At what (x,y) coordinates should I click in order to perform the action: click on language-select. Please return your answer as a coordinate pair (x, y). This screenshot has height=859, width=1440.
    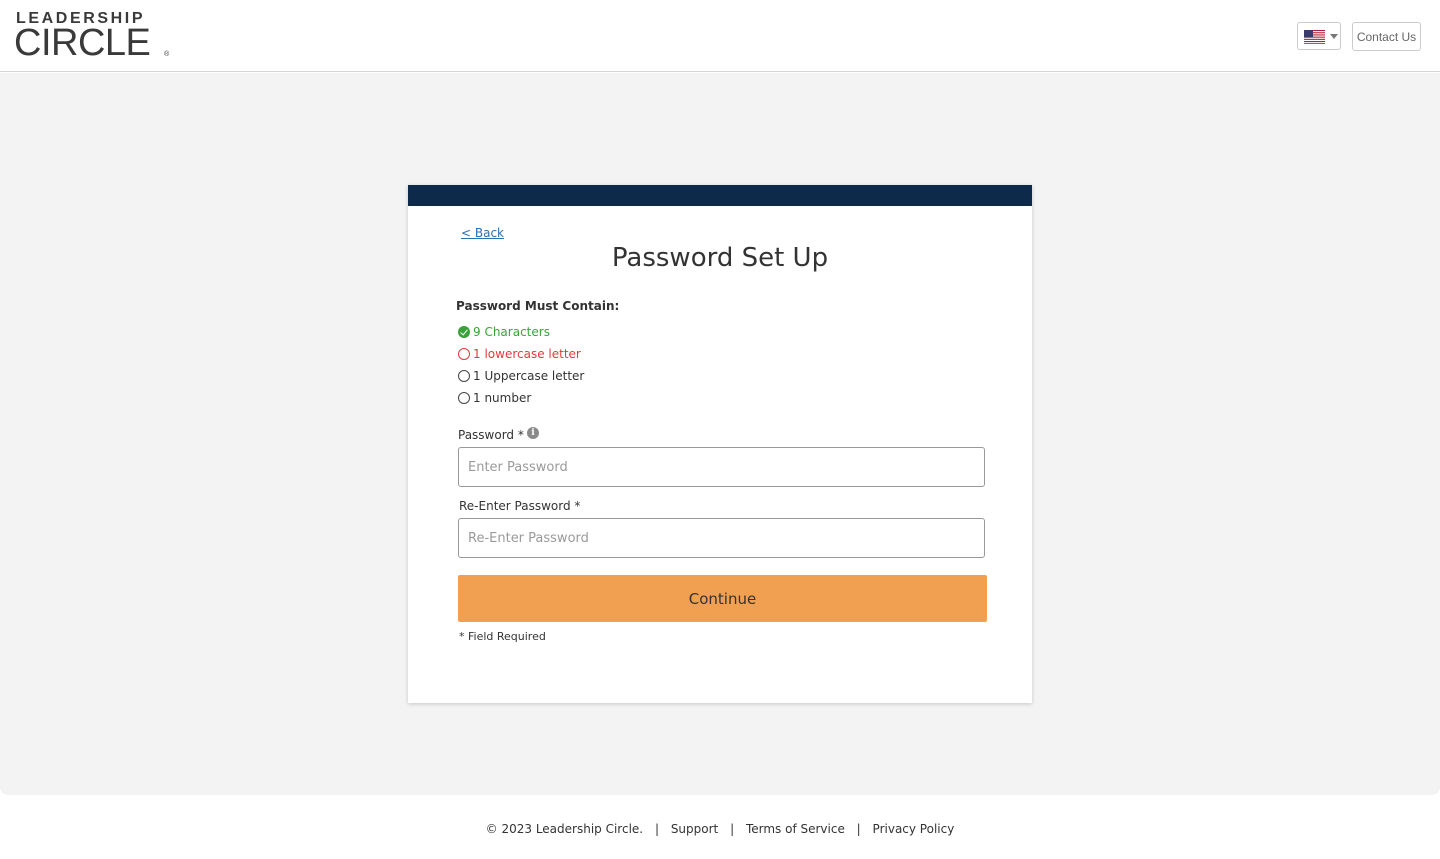
    Looking at the image, I should click on (1319, 36).